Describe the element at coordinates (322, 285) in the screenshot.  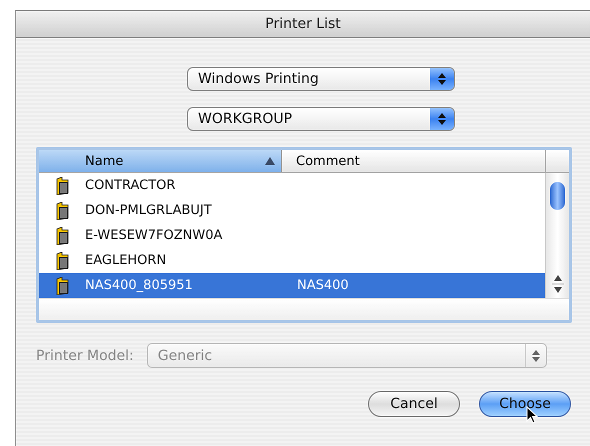
I see `printer-comment: NAS400` at that location.